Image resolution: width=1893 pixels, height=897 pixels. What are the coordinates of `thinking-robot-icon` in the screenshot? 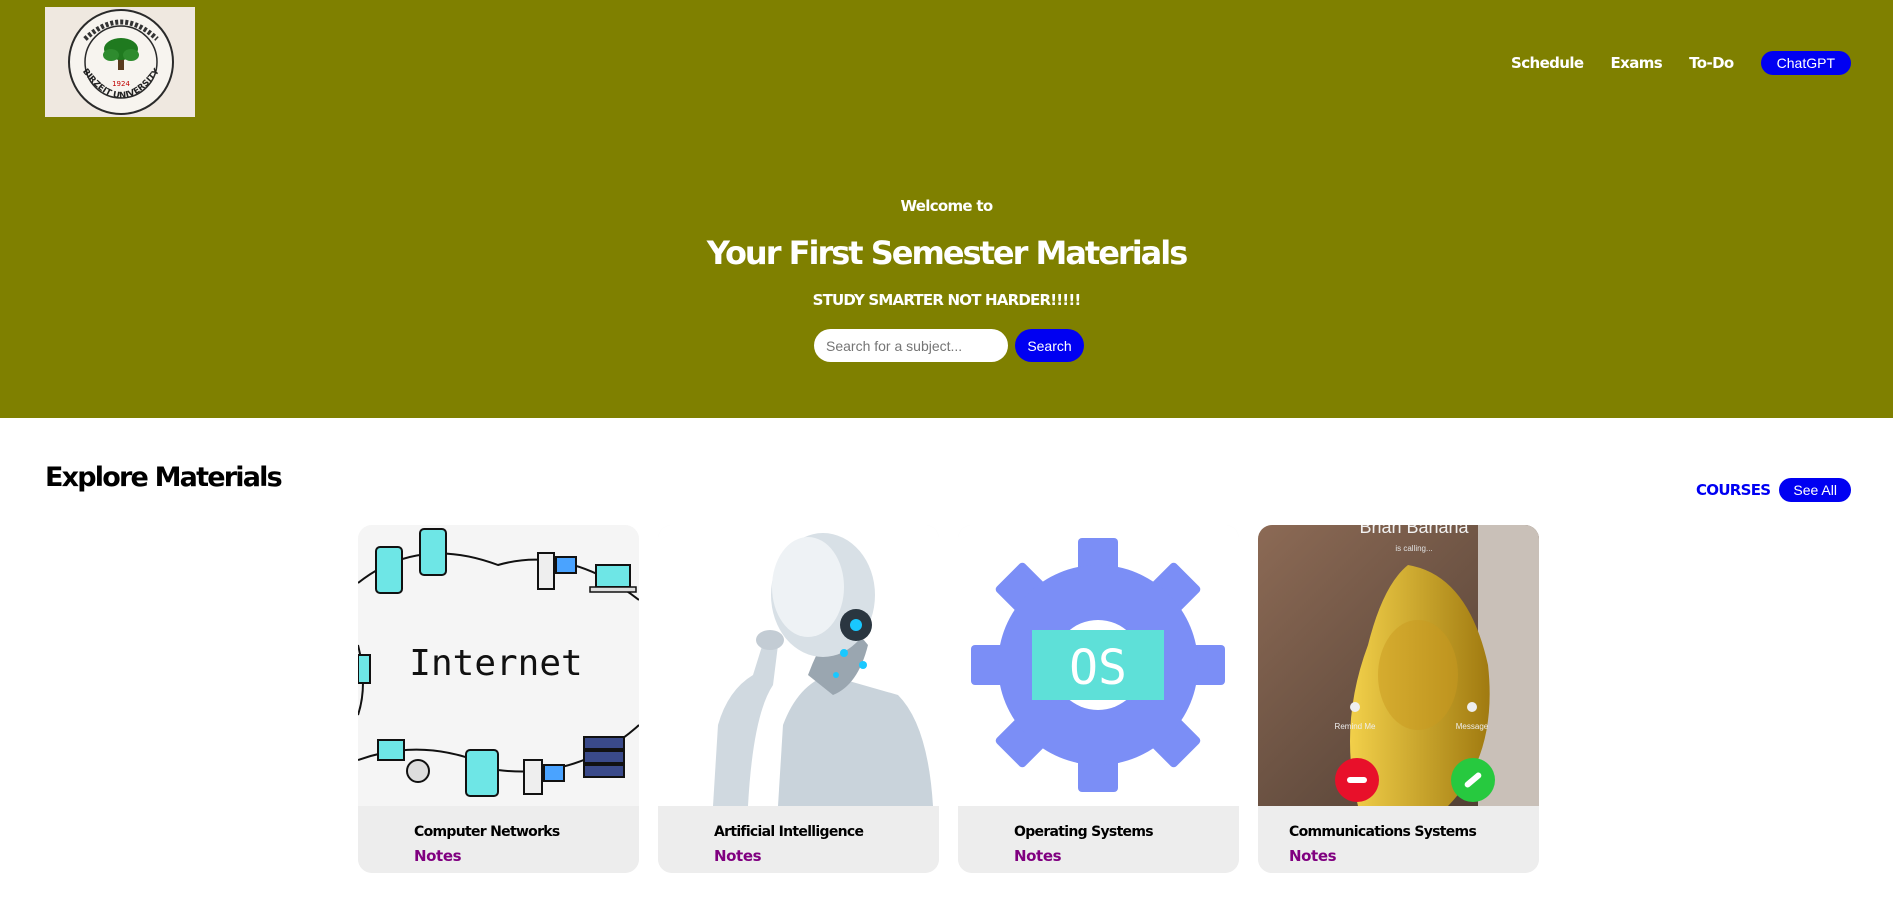 It's located at (798, 665).